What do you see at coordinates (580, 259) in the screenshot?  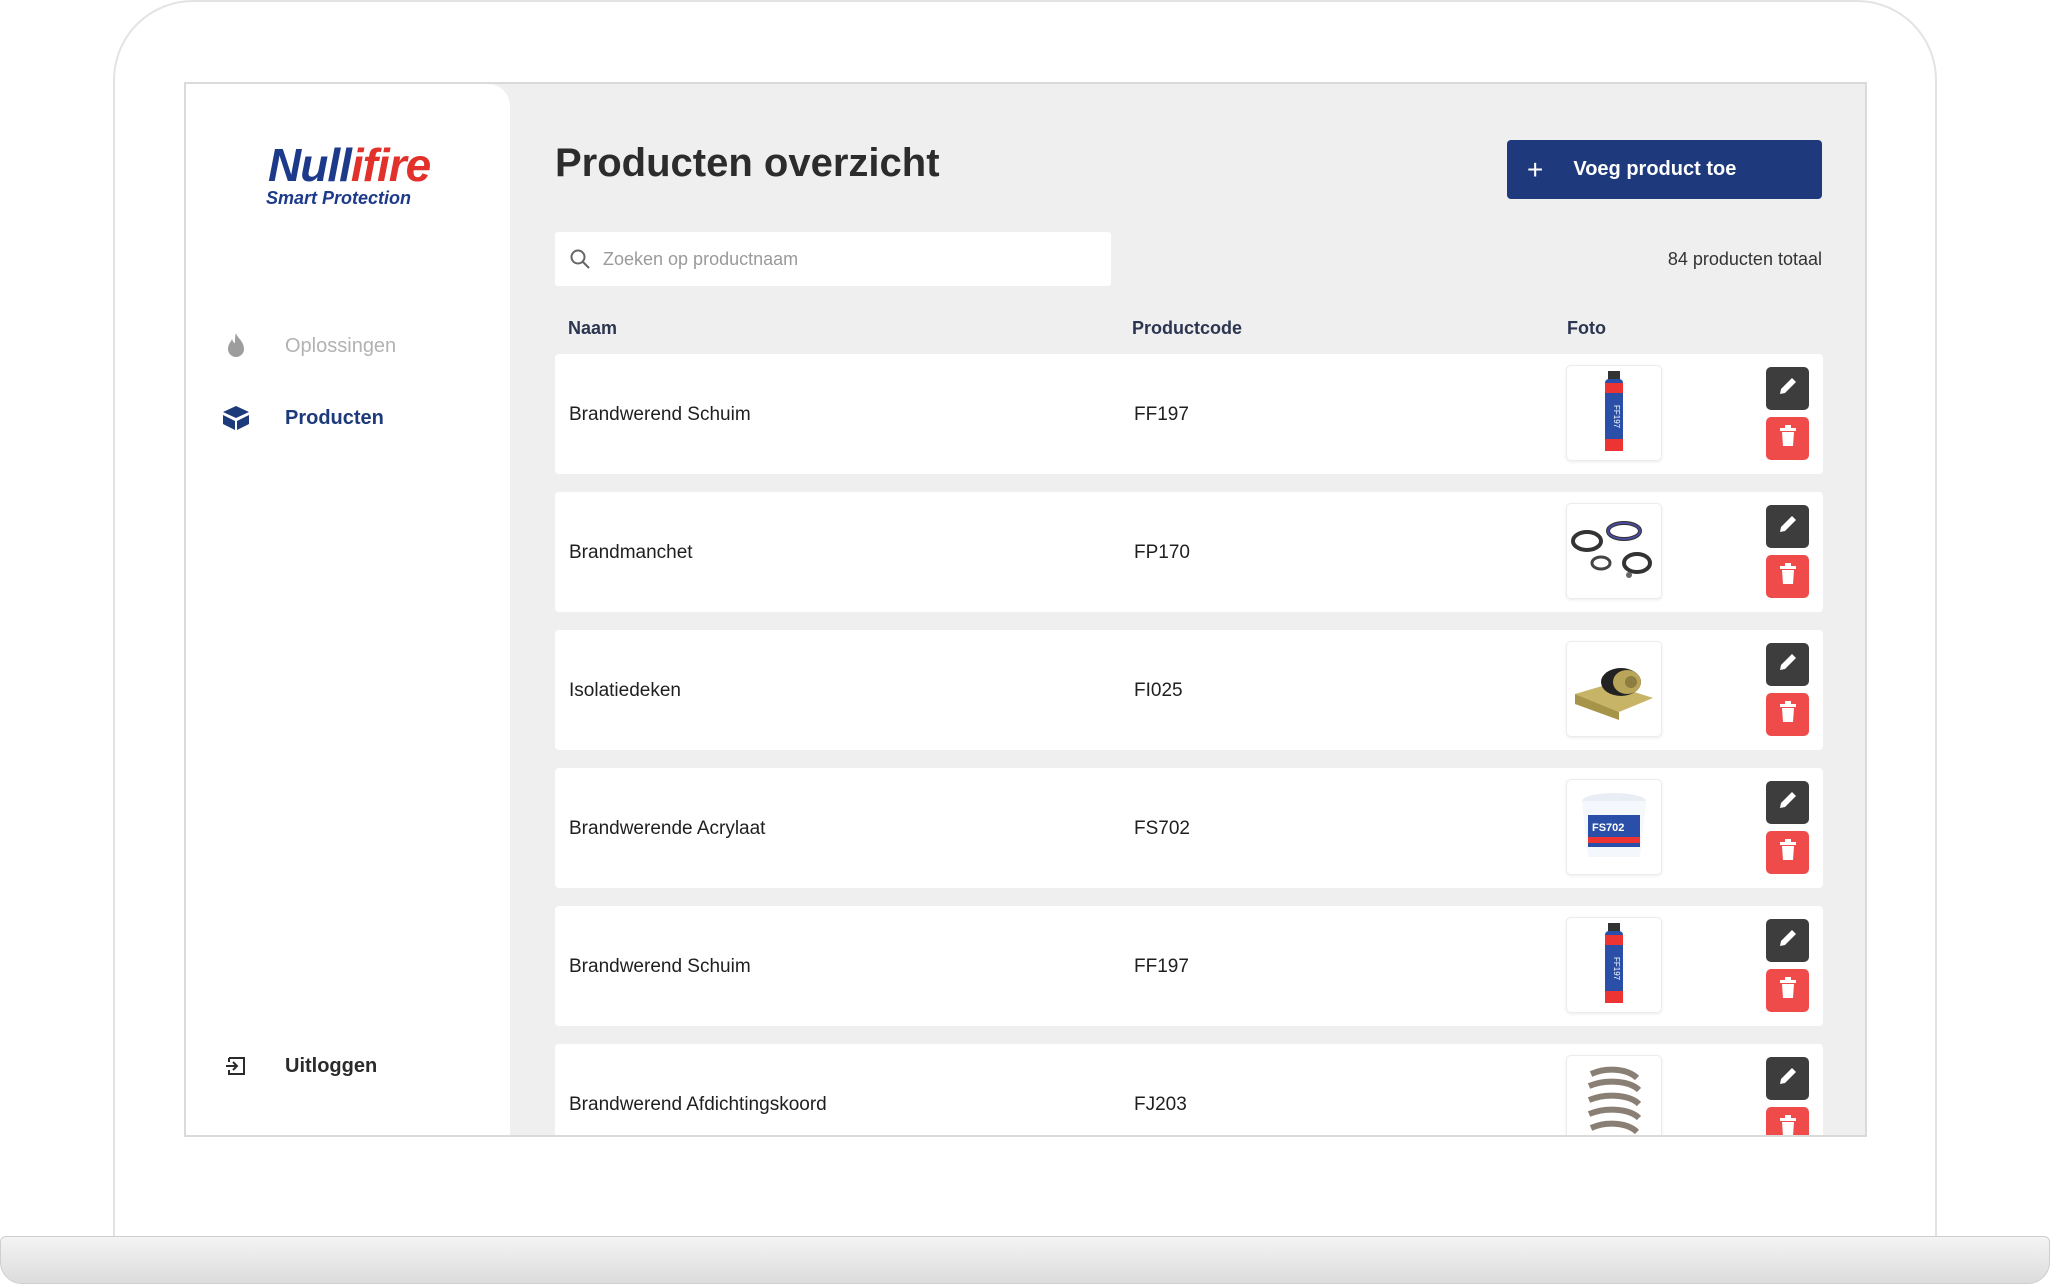 I see `search-icon` at bounding box center [580, 259].